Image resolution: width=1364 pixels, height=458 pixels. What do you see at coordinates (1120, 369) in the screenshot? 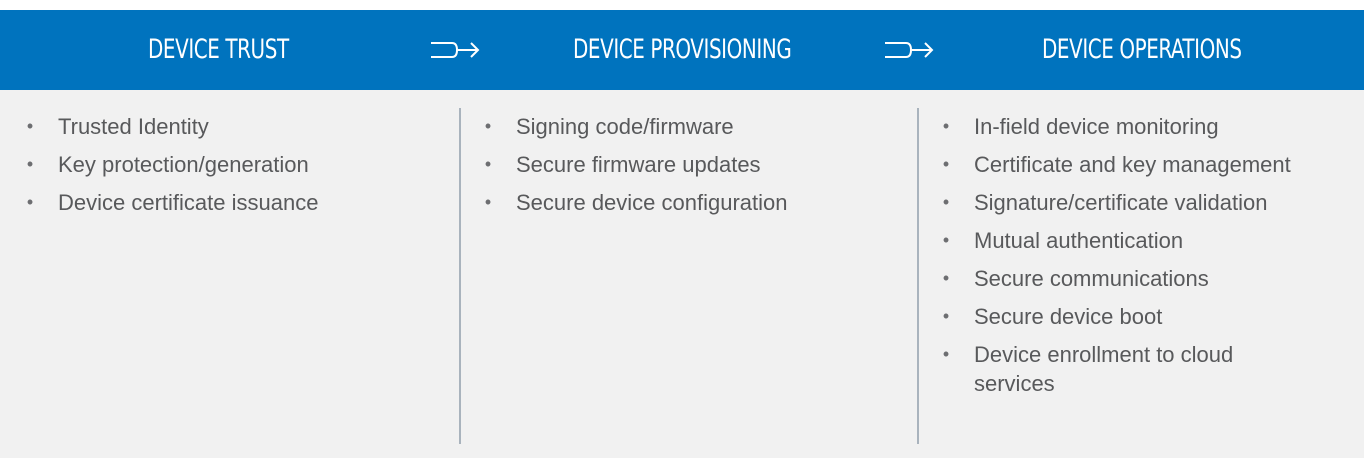
I see `list-item: • Device enrollment to cloud services` at bounding box center [1120, 369].